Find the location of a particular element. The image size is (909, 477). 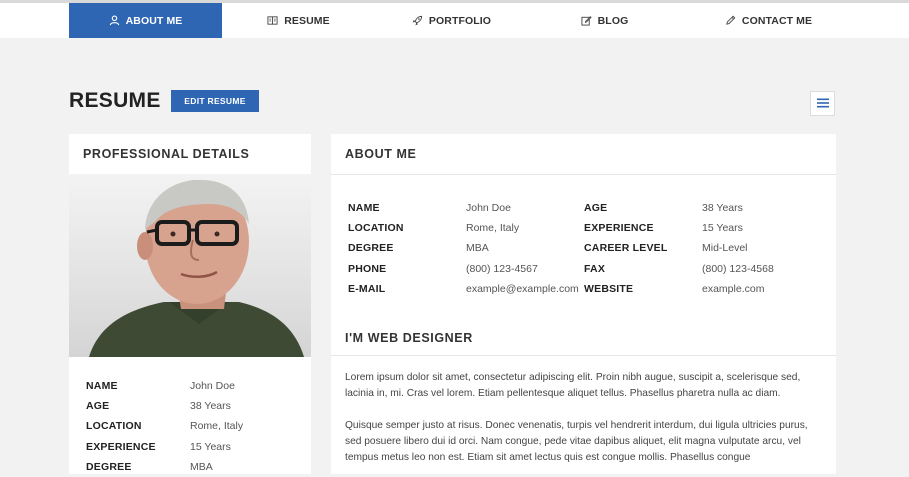

nav-item-resume: RESUME is located at coordinates (298, 20).